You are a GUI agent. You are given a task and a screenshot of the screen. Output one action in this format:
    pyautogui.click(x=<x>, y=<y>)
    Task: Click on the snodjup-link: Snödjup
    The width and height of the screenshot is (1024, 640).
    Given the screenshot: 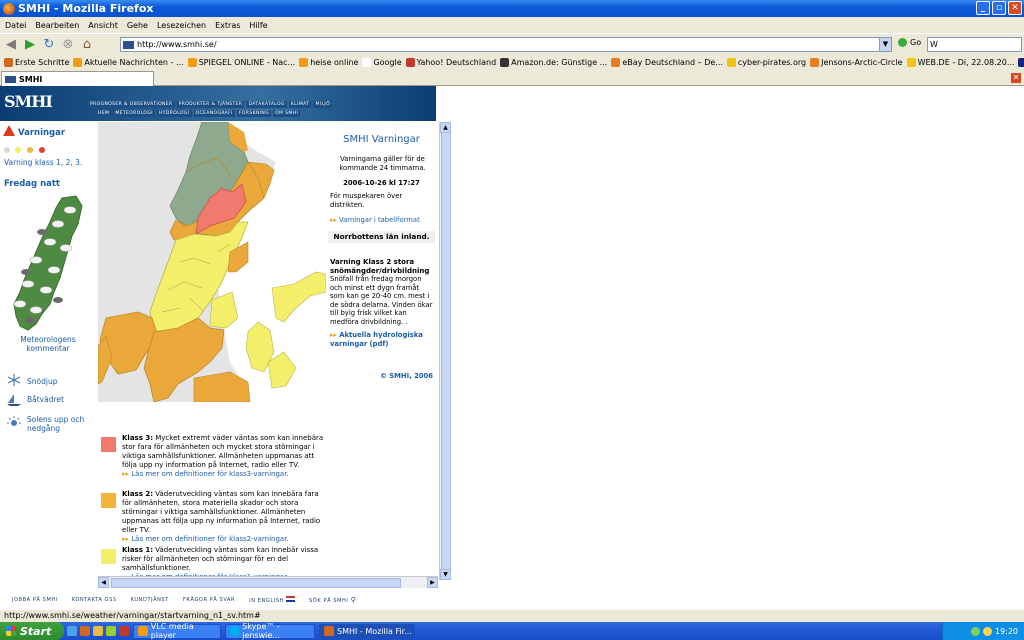 What is the action you would take?
    pyautogui.click(x=42, y=381)
    